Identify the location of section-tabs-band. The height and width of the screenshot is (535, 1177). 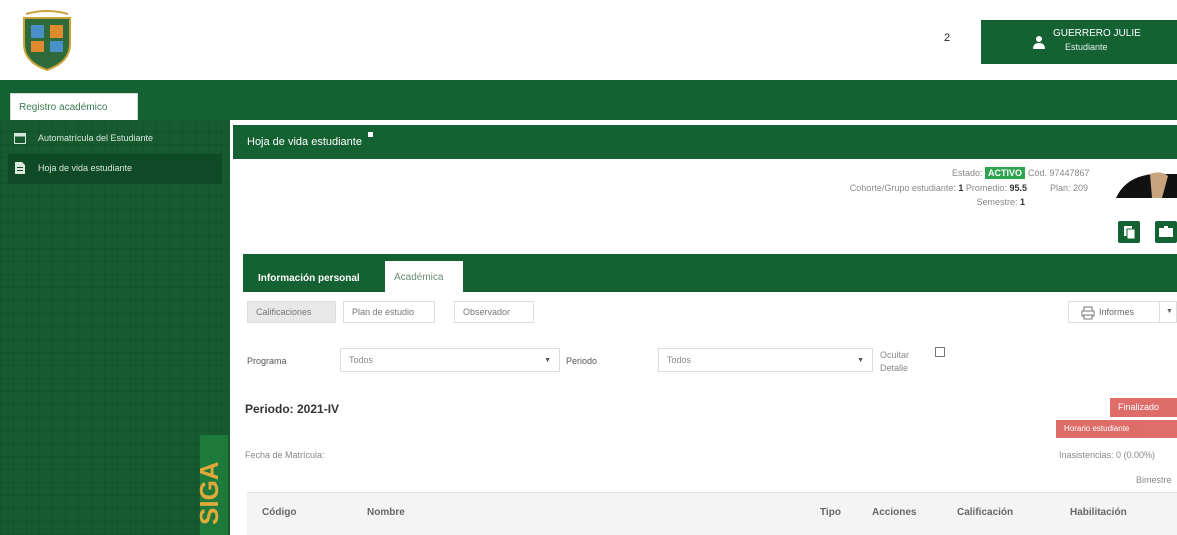
(710, 273).